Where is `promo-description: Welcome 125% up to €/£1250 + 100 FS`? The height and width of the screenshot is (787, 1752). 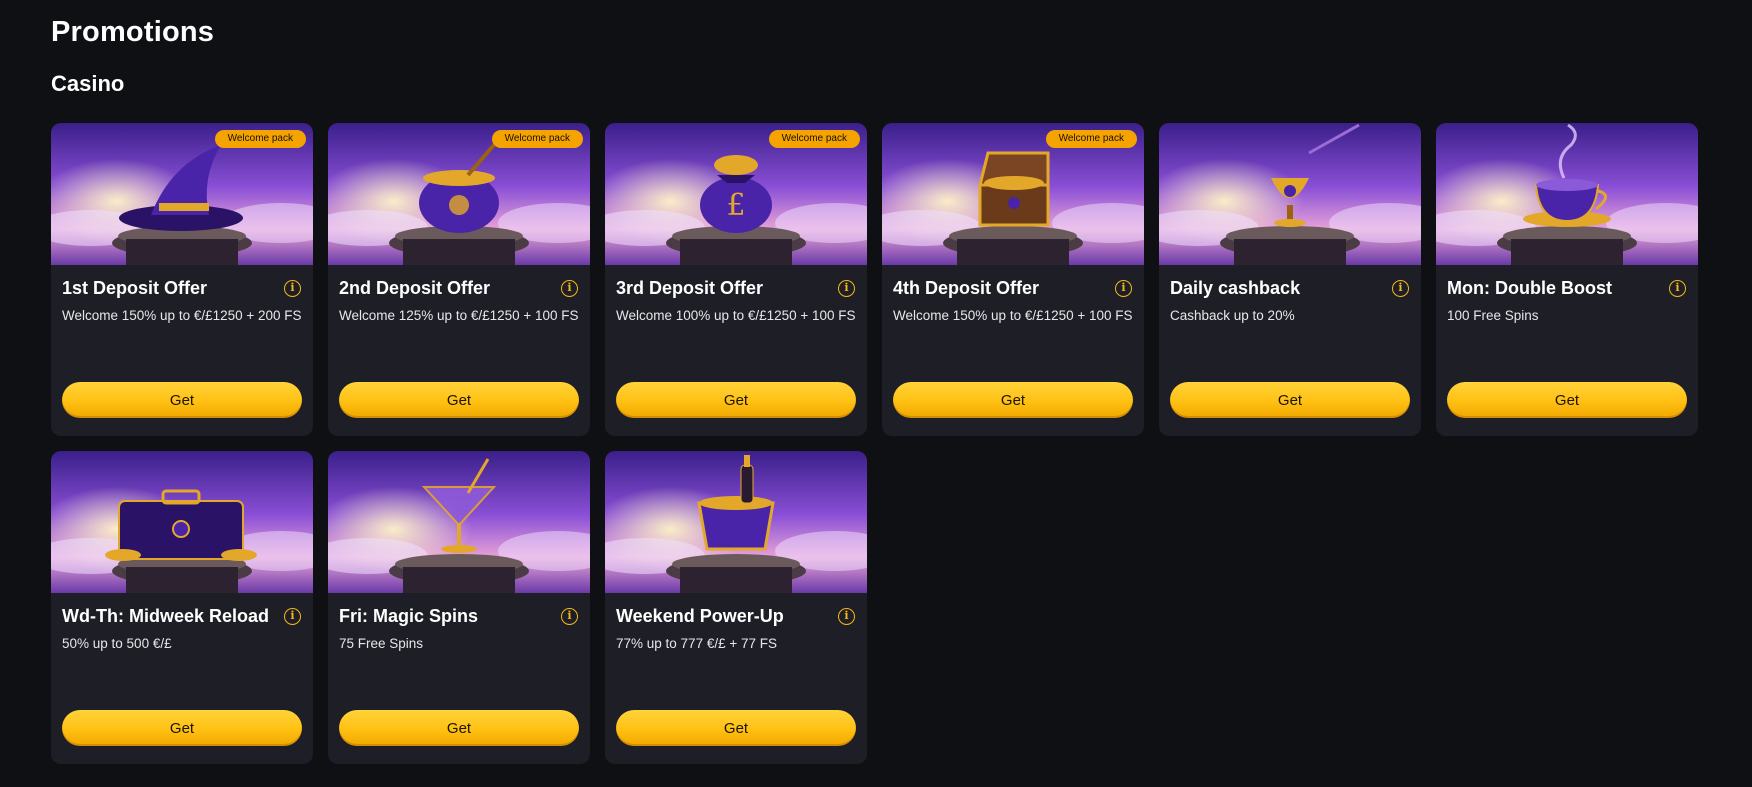
promo-description: Welcome 125% up to €/£1250 + 100 FS is located at coordinates (459, 315).